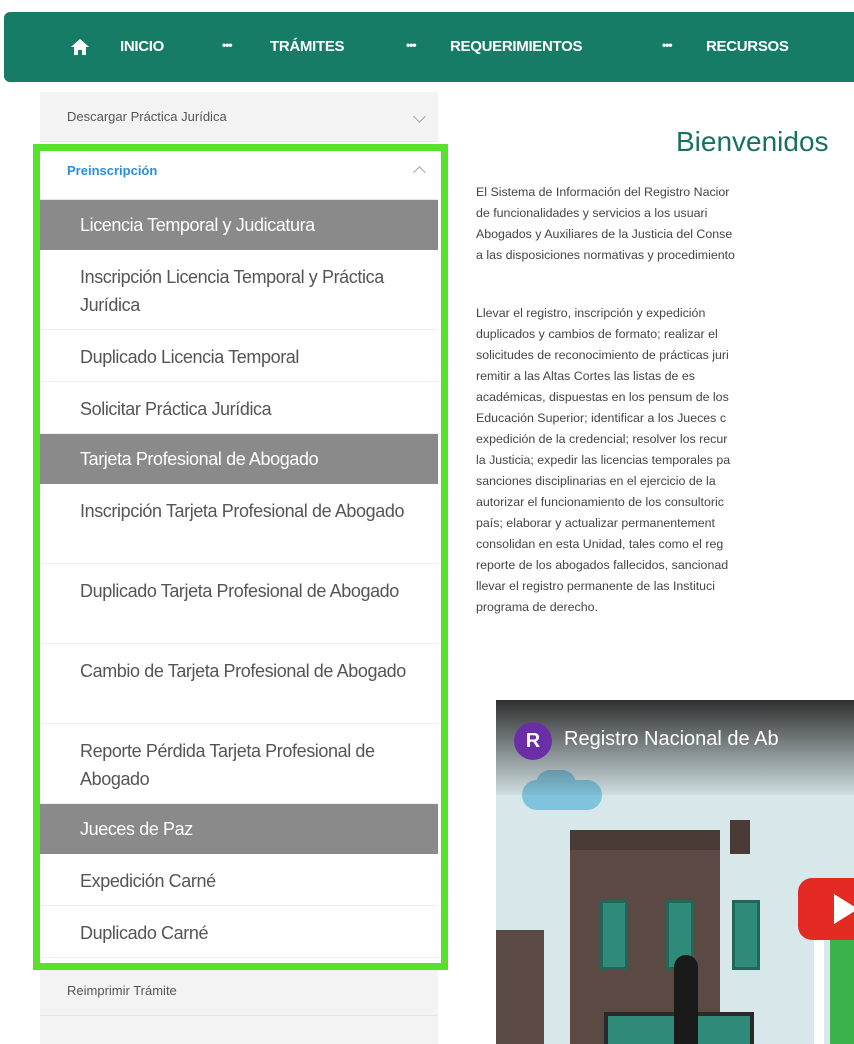 The width and height of the screenshot is (854, 1044). What do you see at coordinates (307, 46) in the screenshot?
I see `nav-tramites: TRÁMITES` at bounding box center [307, 46].